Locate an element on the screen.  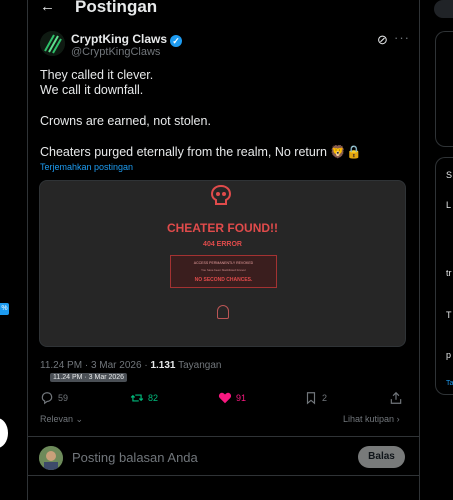
share-icon is located at coordinates (396, 397).